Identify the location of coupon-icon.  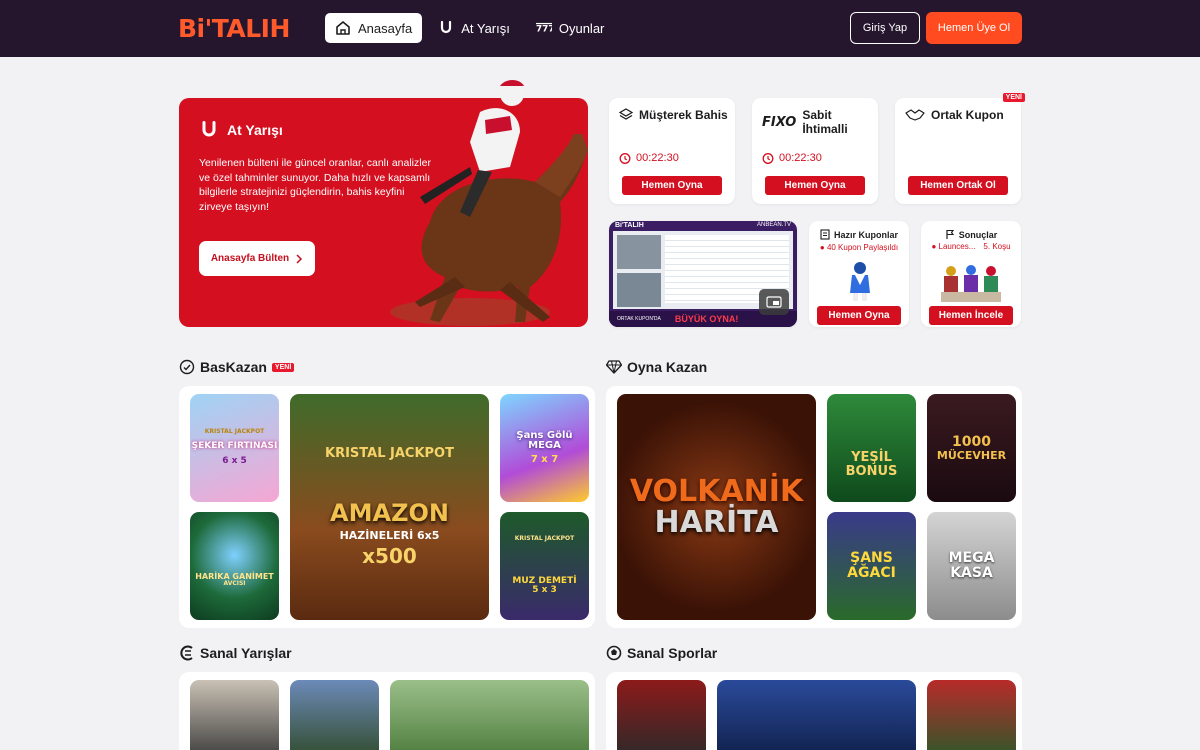
(825, 234).